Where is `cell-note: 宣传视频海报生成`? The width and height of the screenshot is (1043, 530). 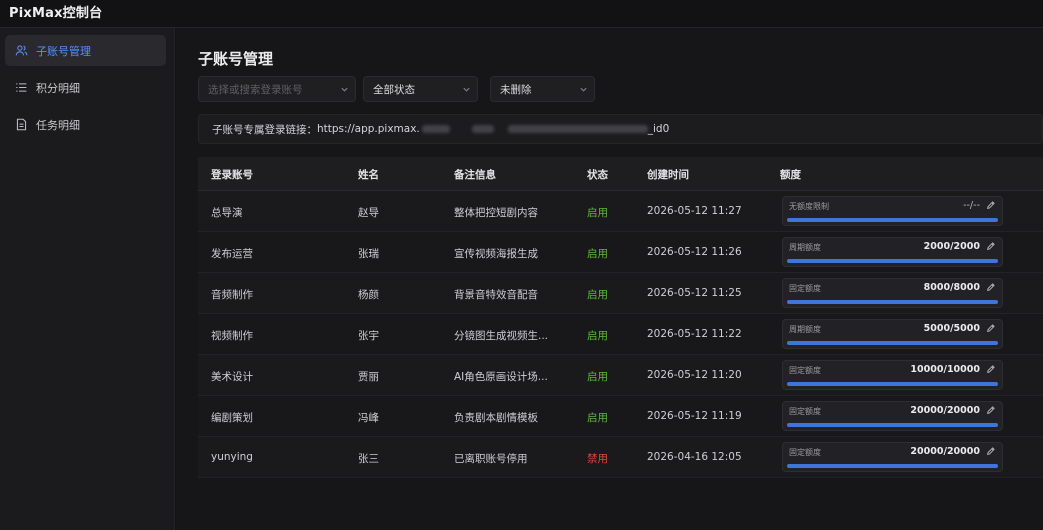 cell-note: 宣传视频海报生成 is located at coordinates (496, 254).